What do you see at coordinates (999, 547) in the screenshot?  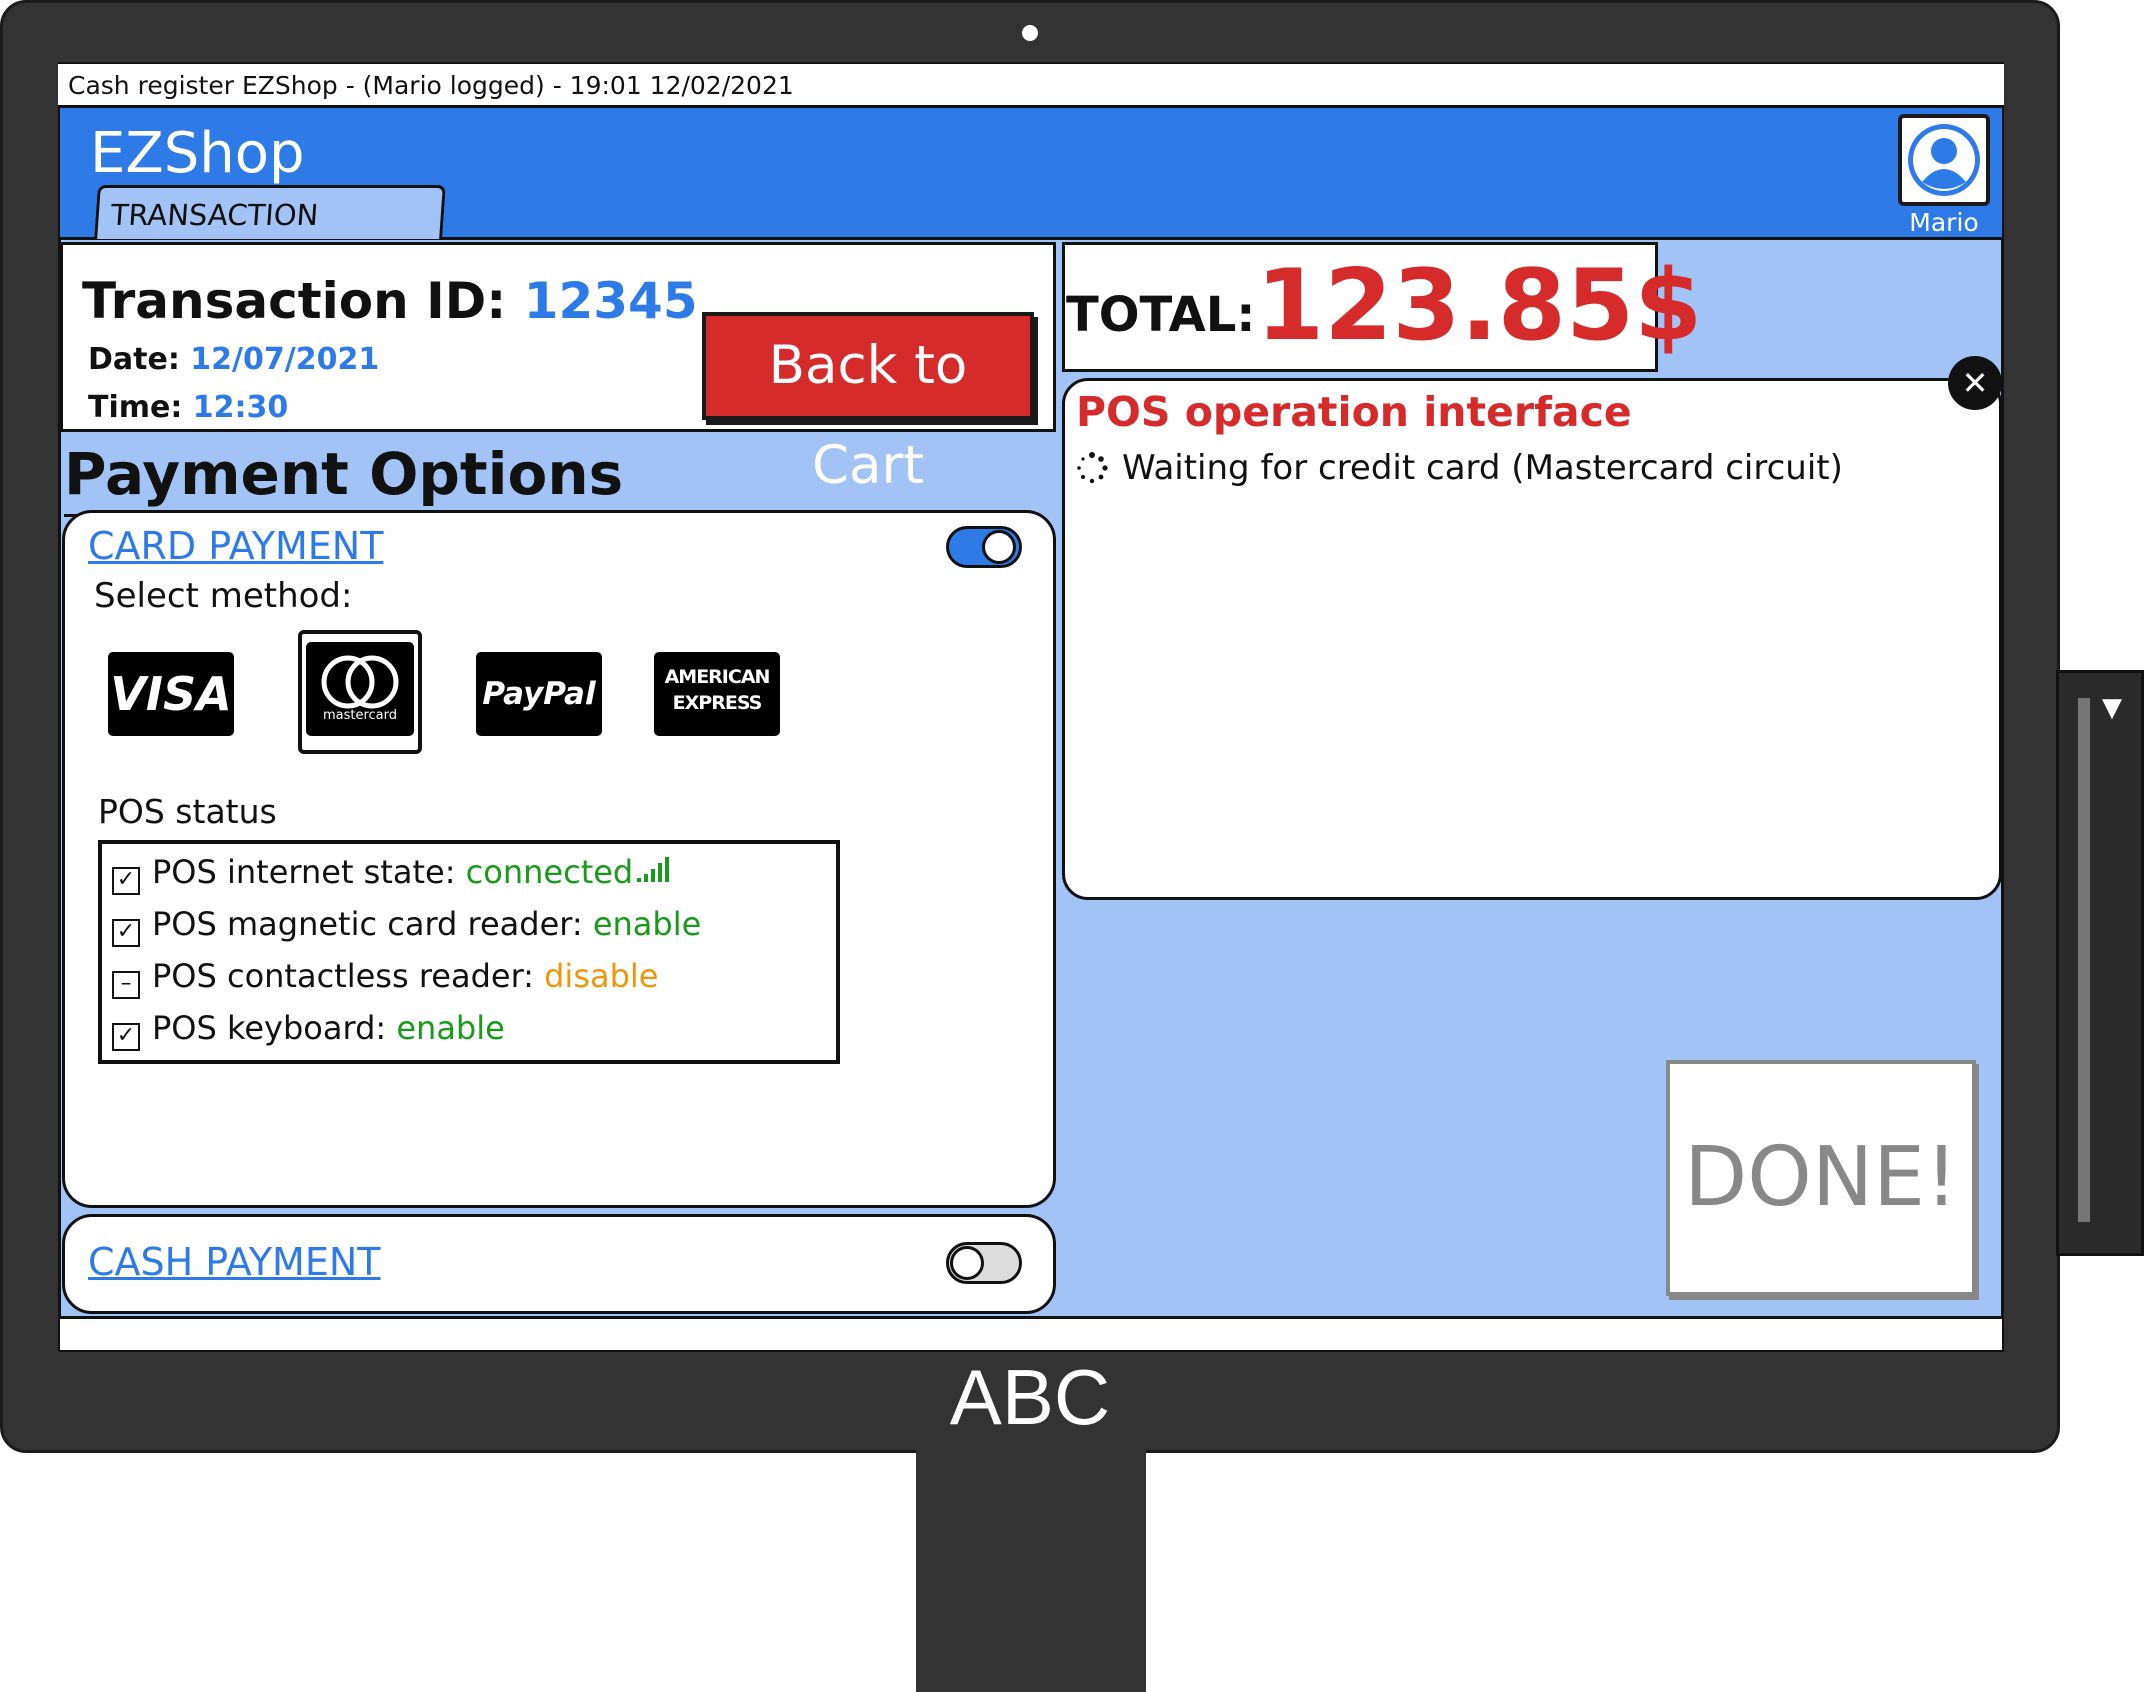 I see `card-payment-toggle-knob` at bounding box center [999, 547].